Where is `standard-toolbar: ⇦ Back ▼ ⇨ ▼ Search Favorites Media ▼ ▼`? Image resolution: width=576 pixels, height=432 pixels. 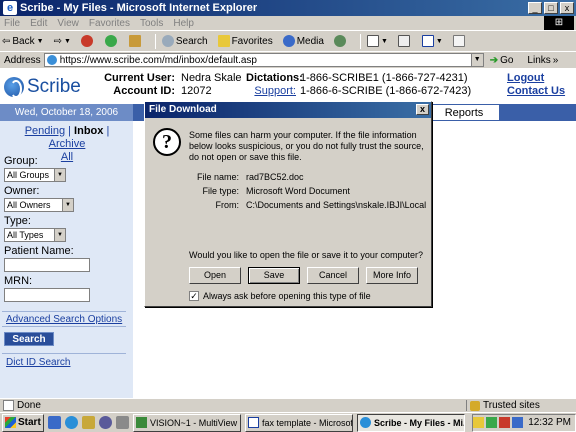
standard-toolbar: ⇦ Back ▼ ⇨ ▼ Search Favorites Media ▼ ▼ is located at coordinates (288, 40).